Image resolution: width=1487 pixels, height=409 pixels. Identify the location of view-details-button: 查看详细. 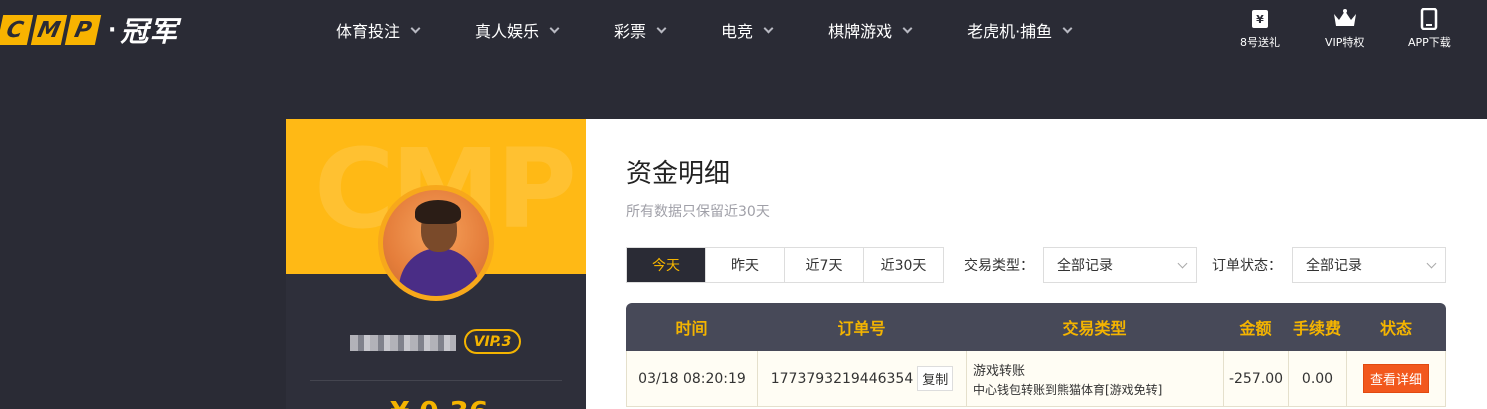
(1395, 378).